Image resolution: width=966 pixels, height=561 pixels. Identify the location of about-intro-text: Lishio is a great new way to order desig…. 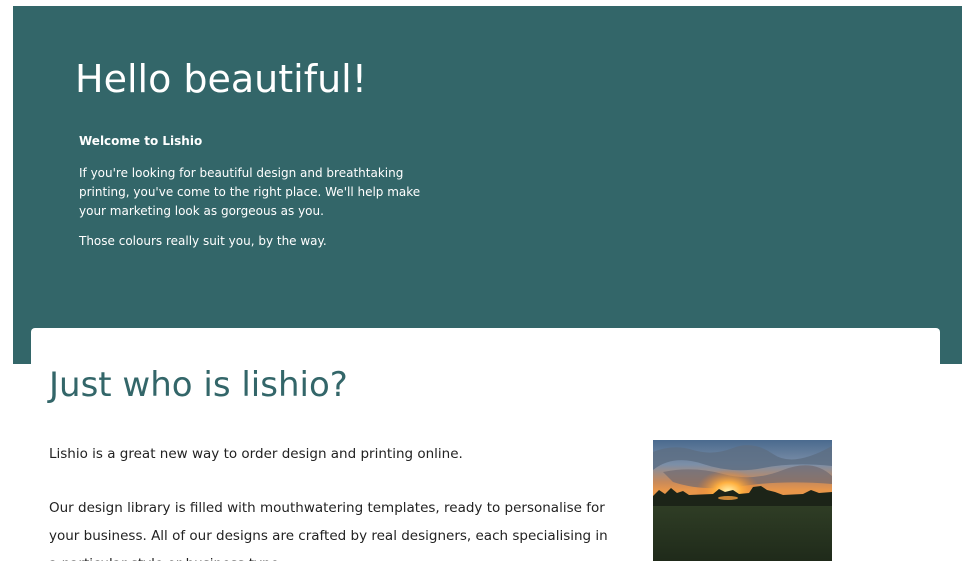
(256, 454).